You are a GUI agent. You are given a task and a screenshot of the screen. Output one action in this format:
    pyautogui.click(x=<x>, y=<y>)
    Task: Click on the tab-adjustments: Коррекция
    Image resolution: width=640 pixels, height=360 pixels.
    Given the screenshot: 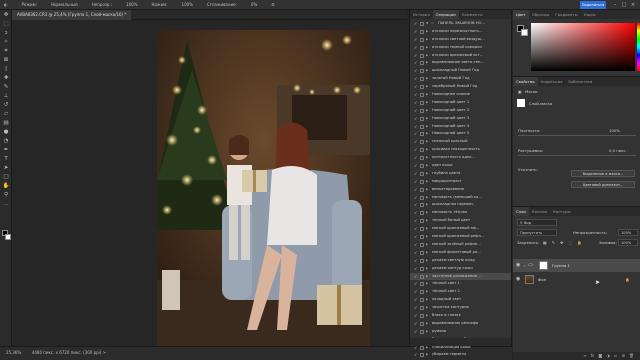 What is the action you would take?
    pyautogui.click(x=552, y=81)
    